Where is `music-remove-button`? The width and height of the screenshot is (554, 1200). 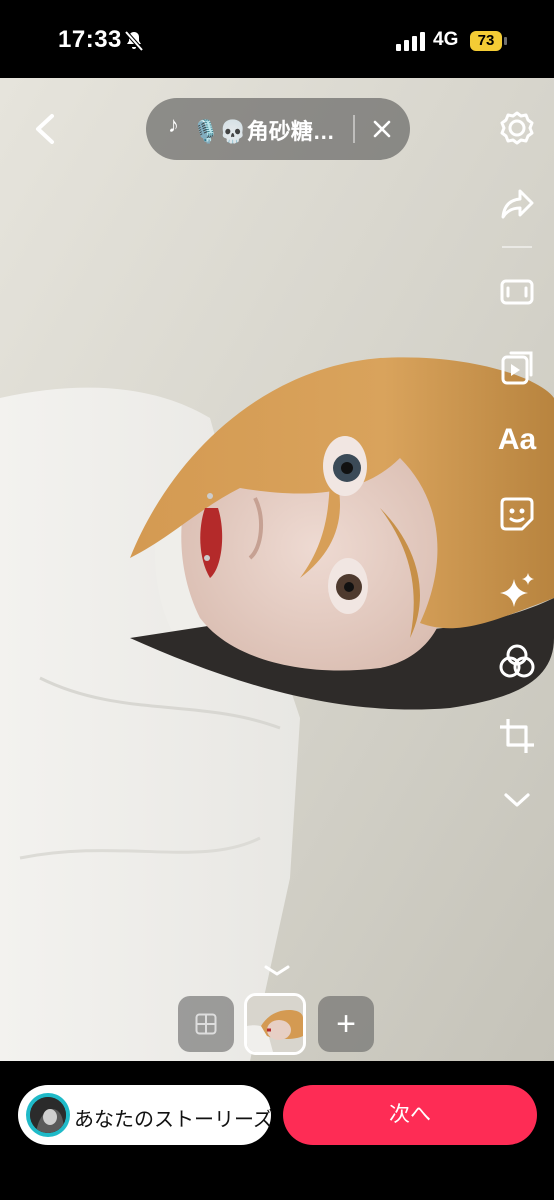 music-remove-button is located at coordinates (382, 129).